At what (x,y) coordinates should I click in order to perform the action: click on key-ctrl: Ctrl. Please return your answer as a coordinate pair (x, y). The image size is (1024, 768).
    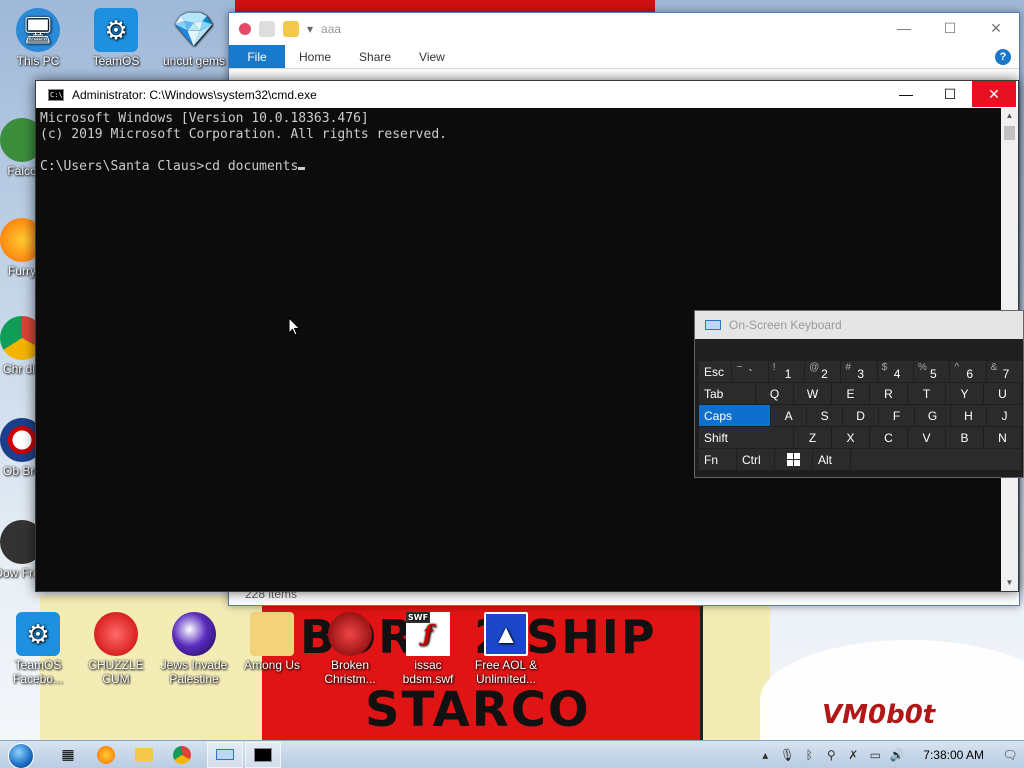
    Looking at the image, I should click on (755, 459).